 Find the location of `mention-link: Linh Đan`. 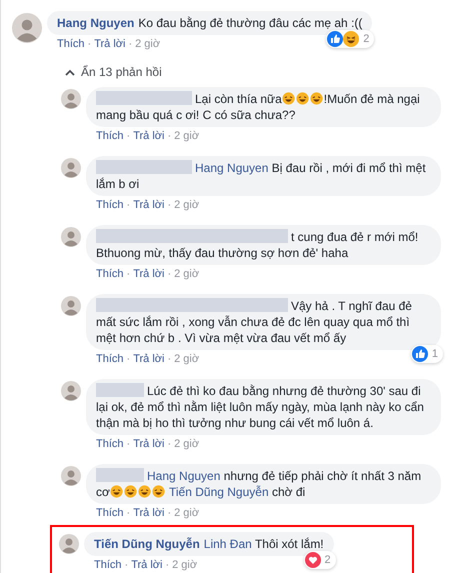

mention-link: Linh Đan is located at coordinates (228, 544).